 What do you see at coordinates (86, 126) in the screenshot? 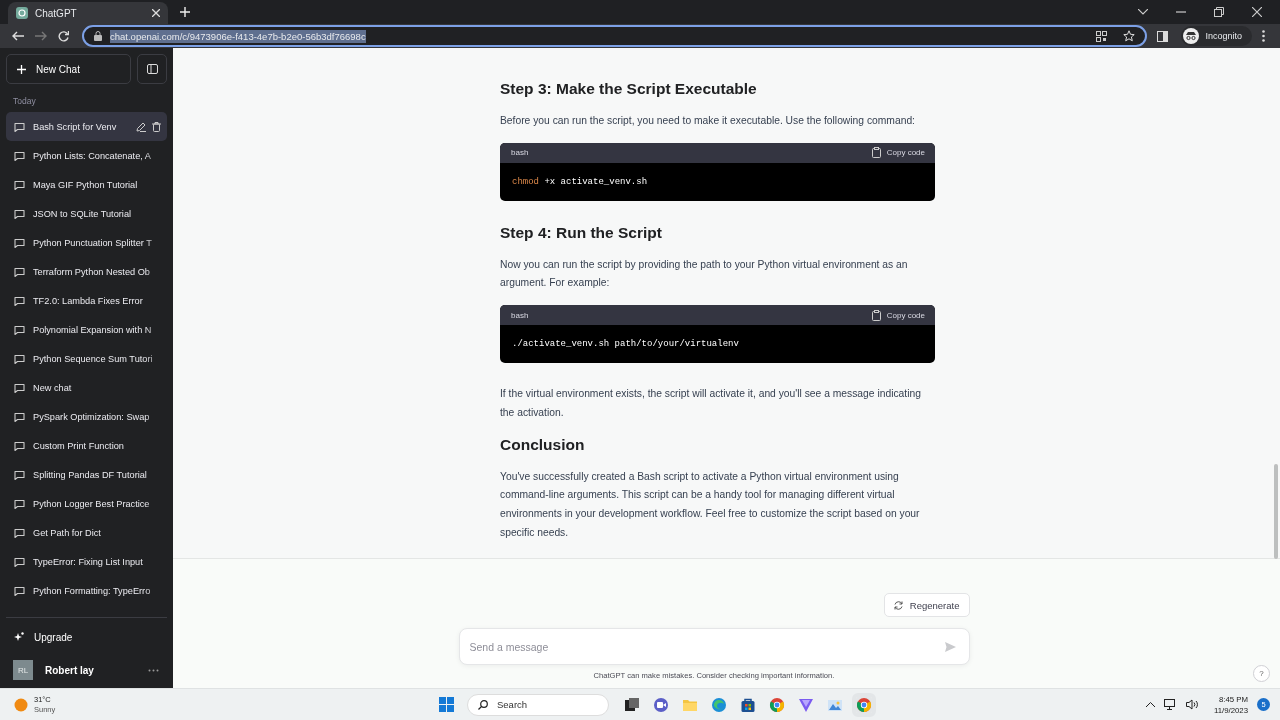
I see `chat-item: Bash Script for Venv` at bounding box center [86, 126].